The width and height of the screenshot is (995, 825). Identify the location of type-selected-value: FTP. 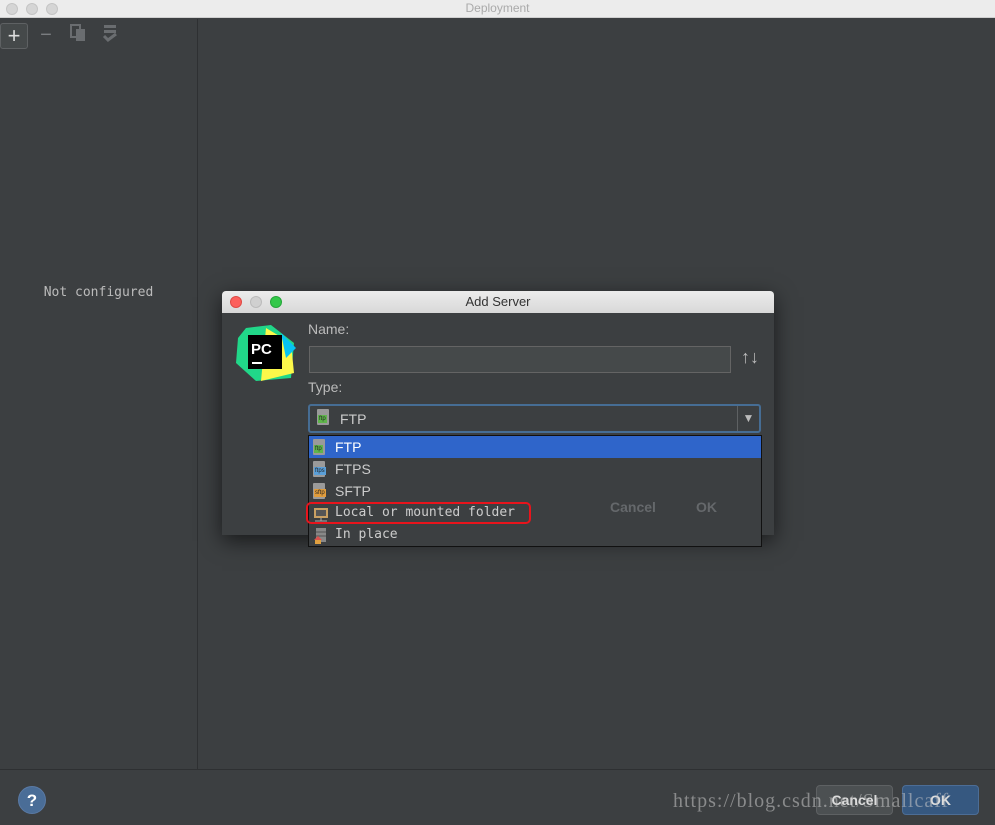
(353, 419).